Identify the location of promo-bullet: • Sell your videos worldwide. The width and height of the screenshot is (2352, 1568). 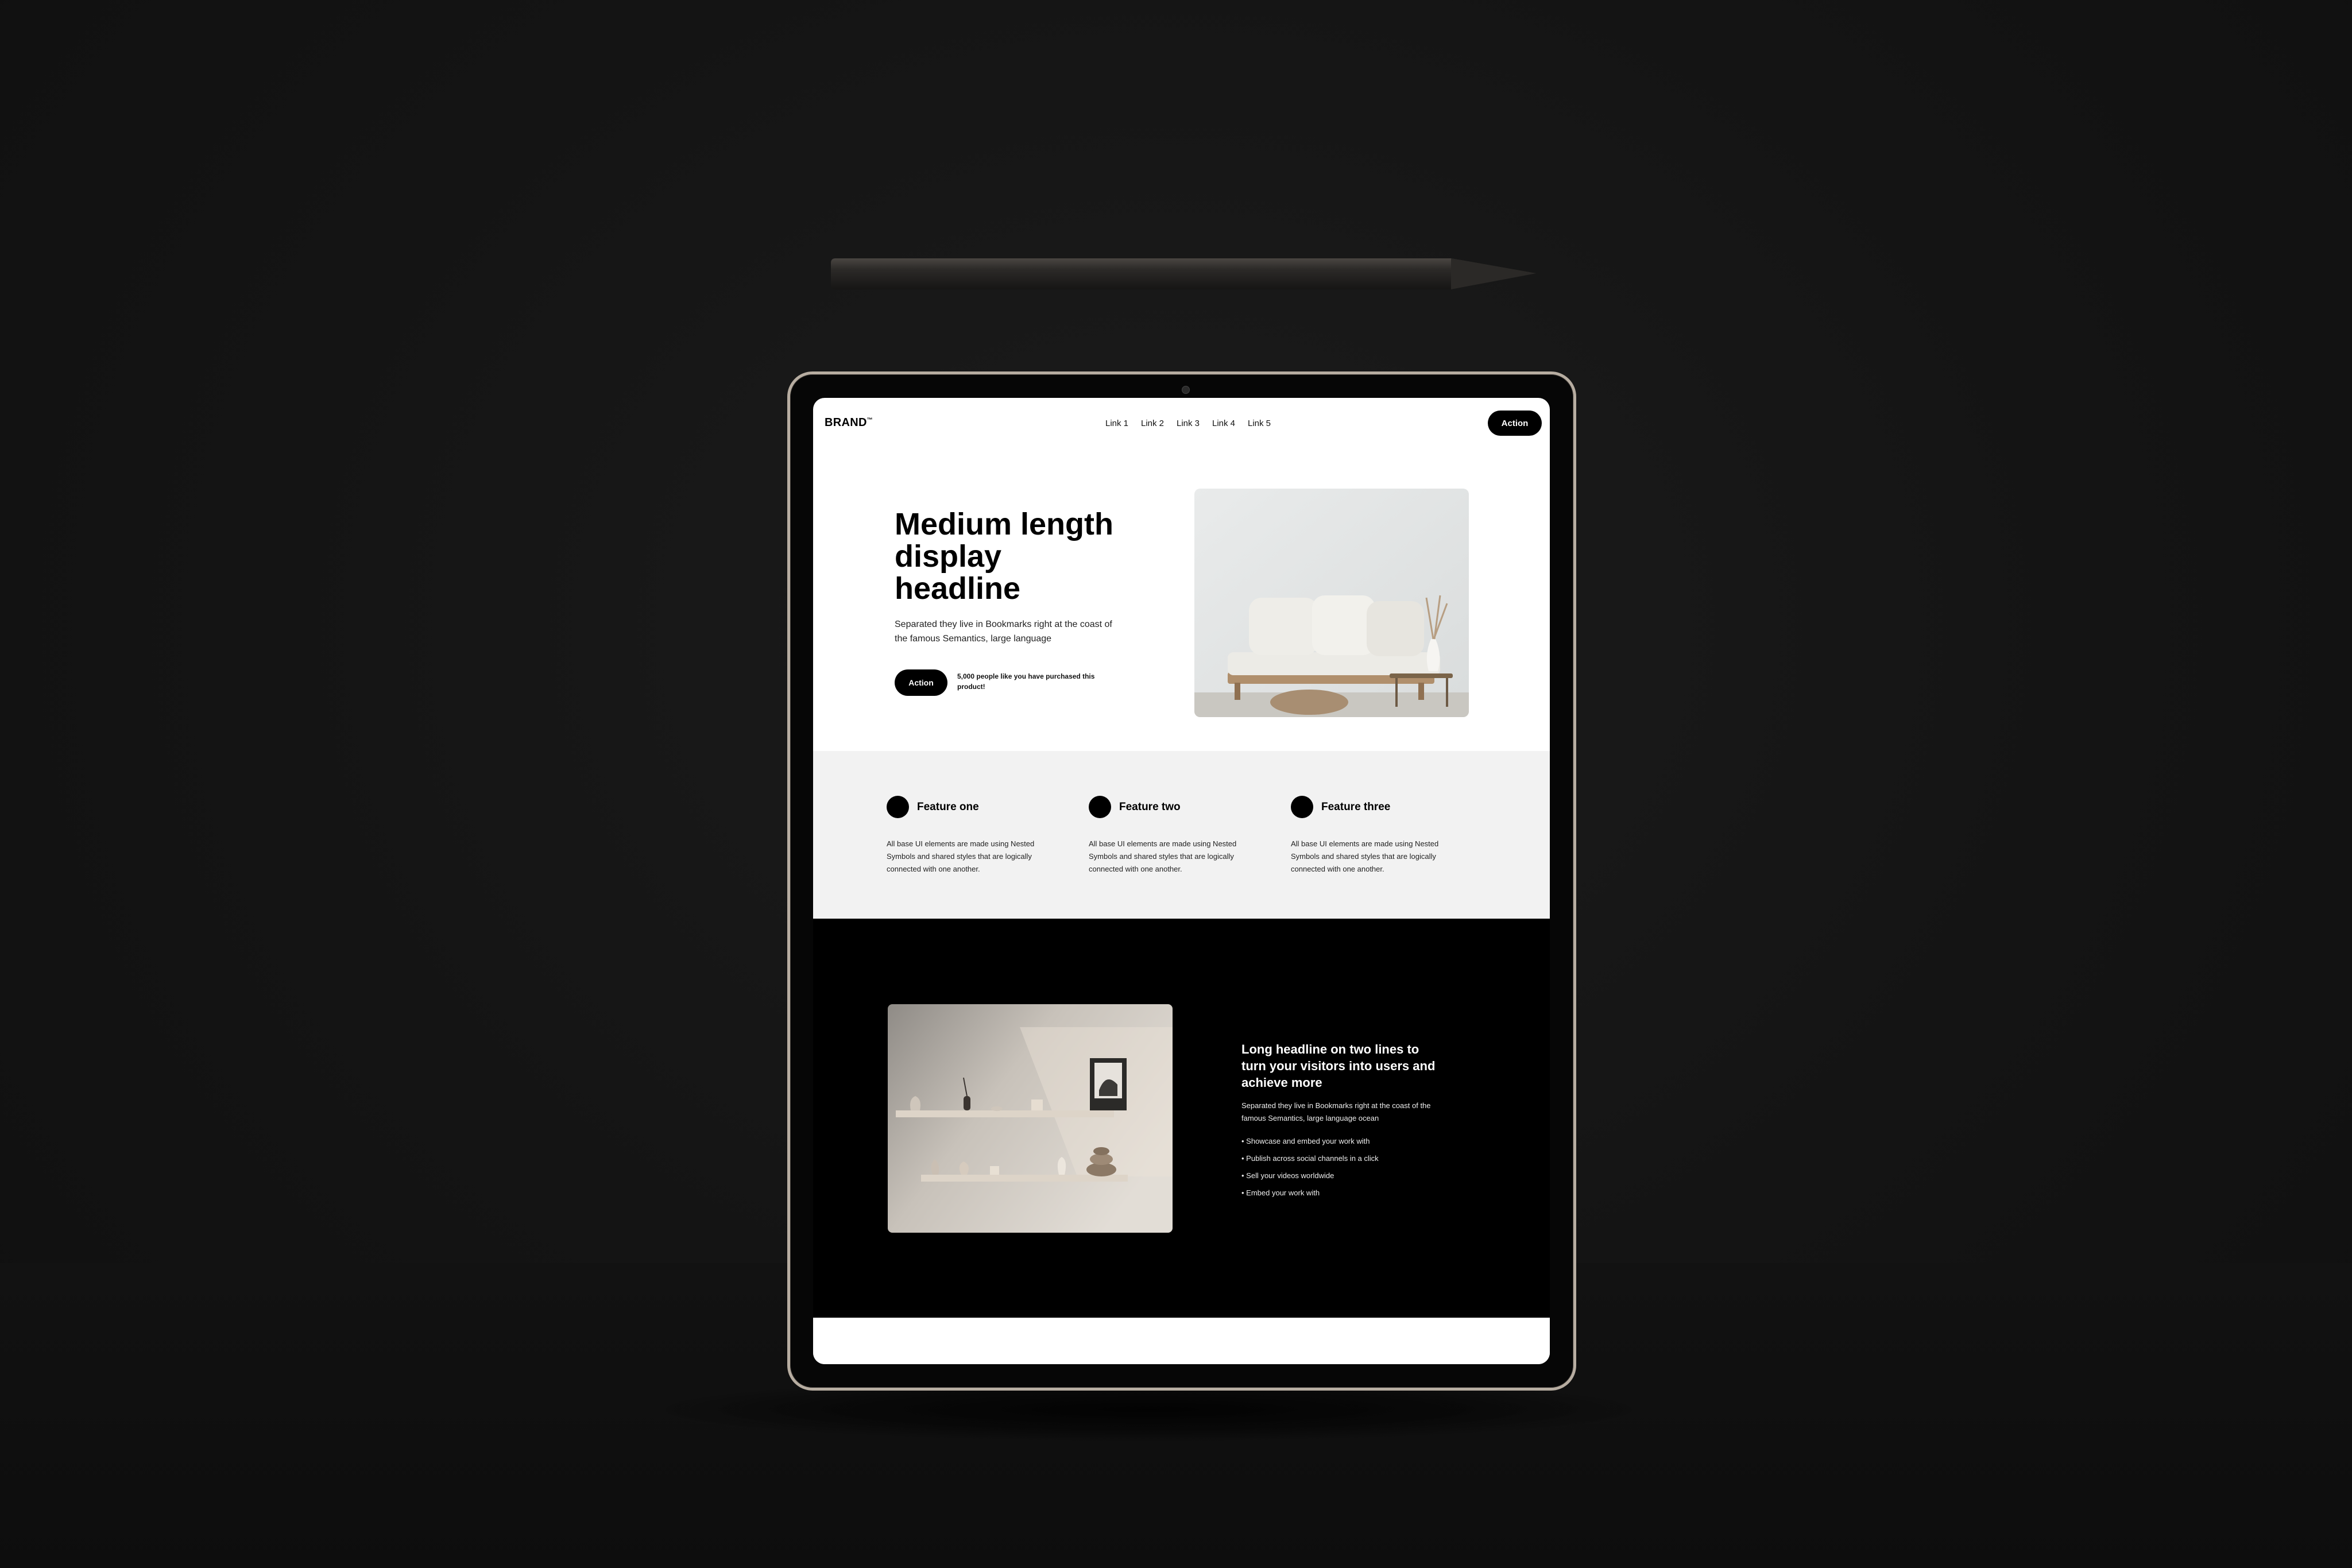
(1287, 1175).